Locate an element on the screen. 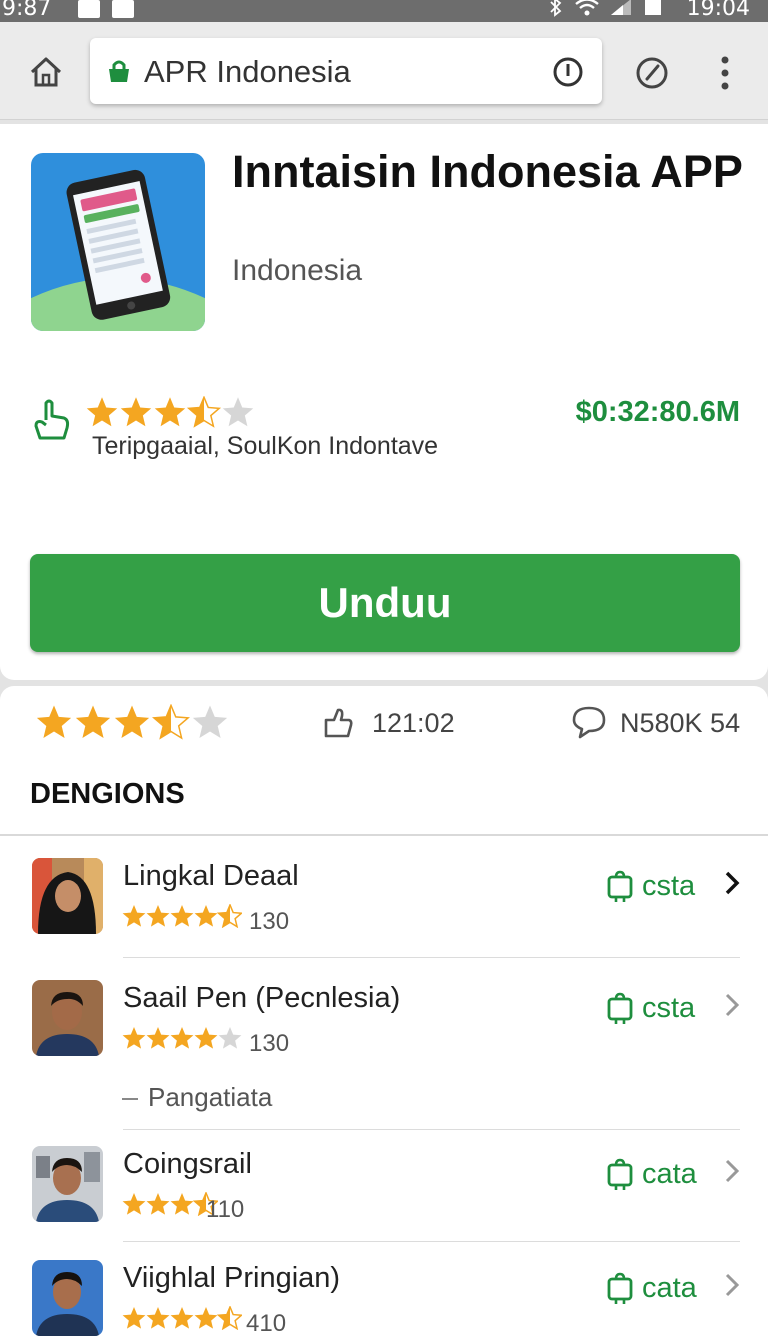 This screenshot has height=1344, width=768. app-subtitle: Indonesia is located at coordinates (297, 270).